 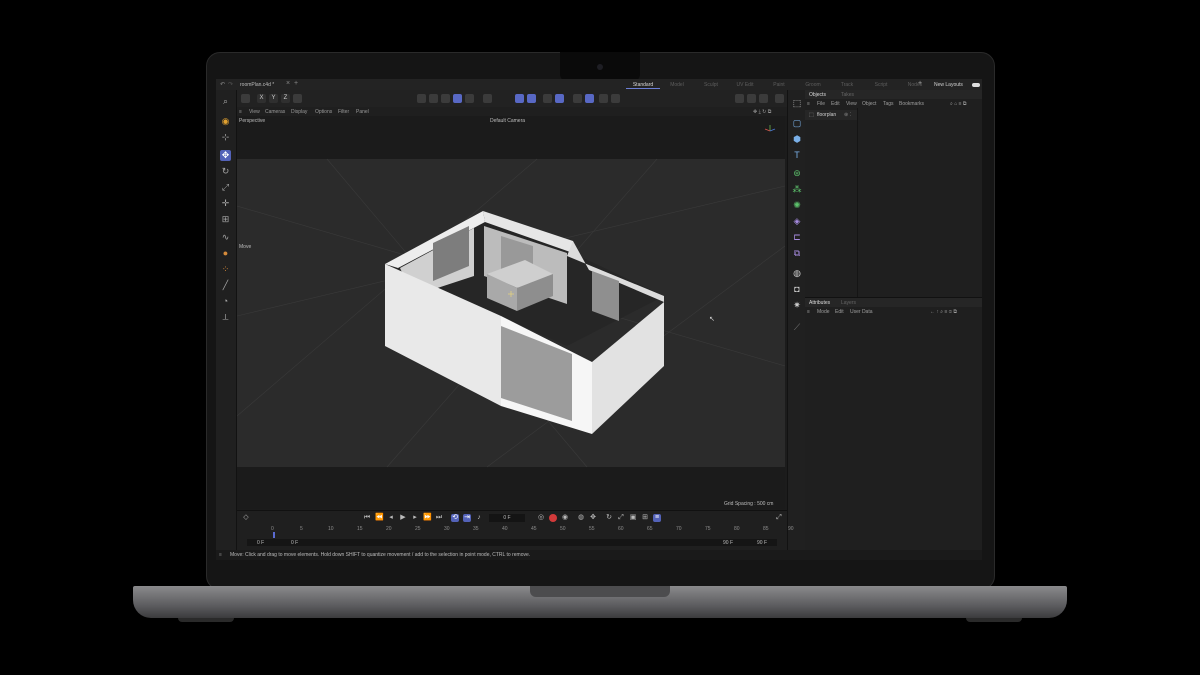 I want to click on go-to-end-icon: ⏭, so click(x=439, y=518).